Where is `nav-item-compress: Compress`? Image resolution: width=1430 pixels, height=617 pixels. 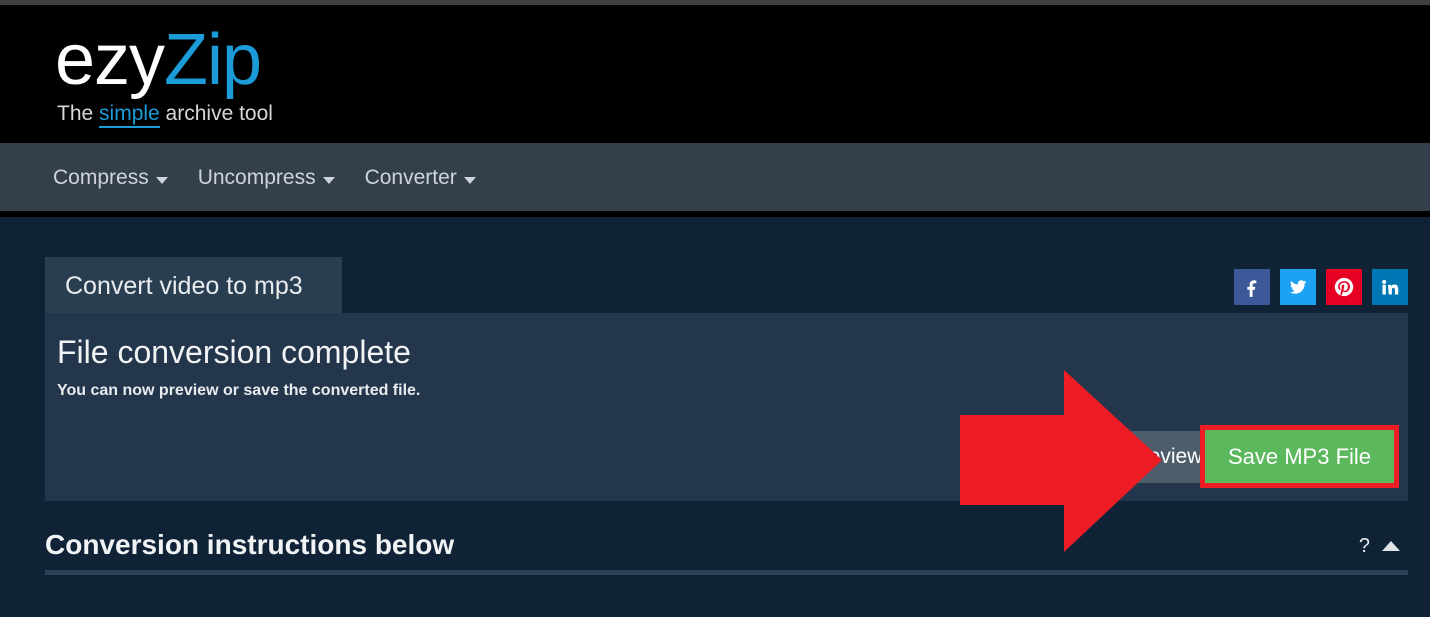
nav-item-compress: Compress is located at coordinates (110, 178).